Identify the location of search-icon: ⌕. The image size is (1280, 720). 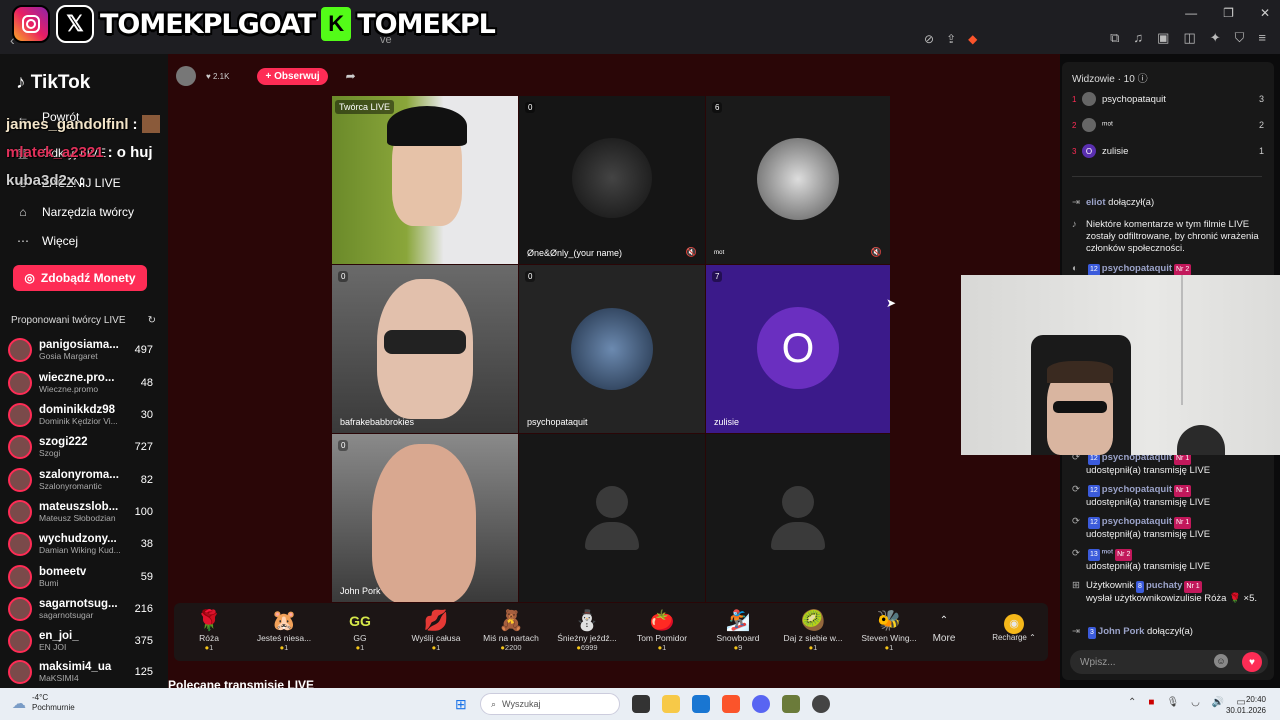
(494, 703).